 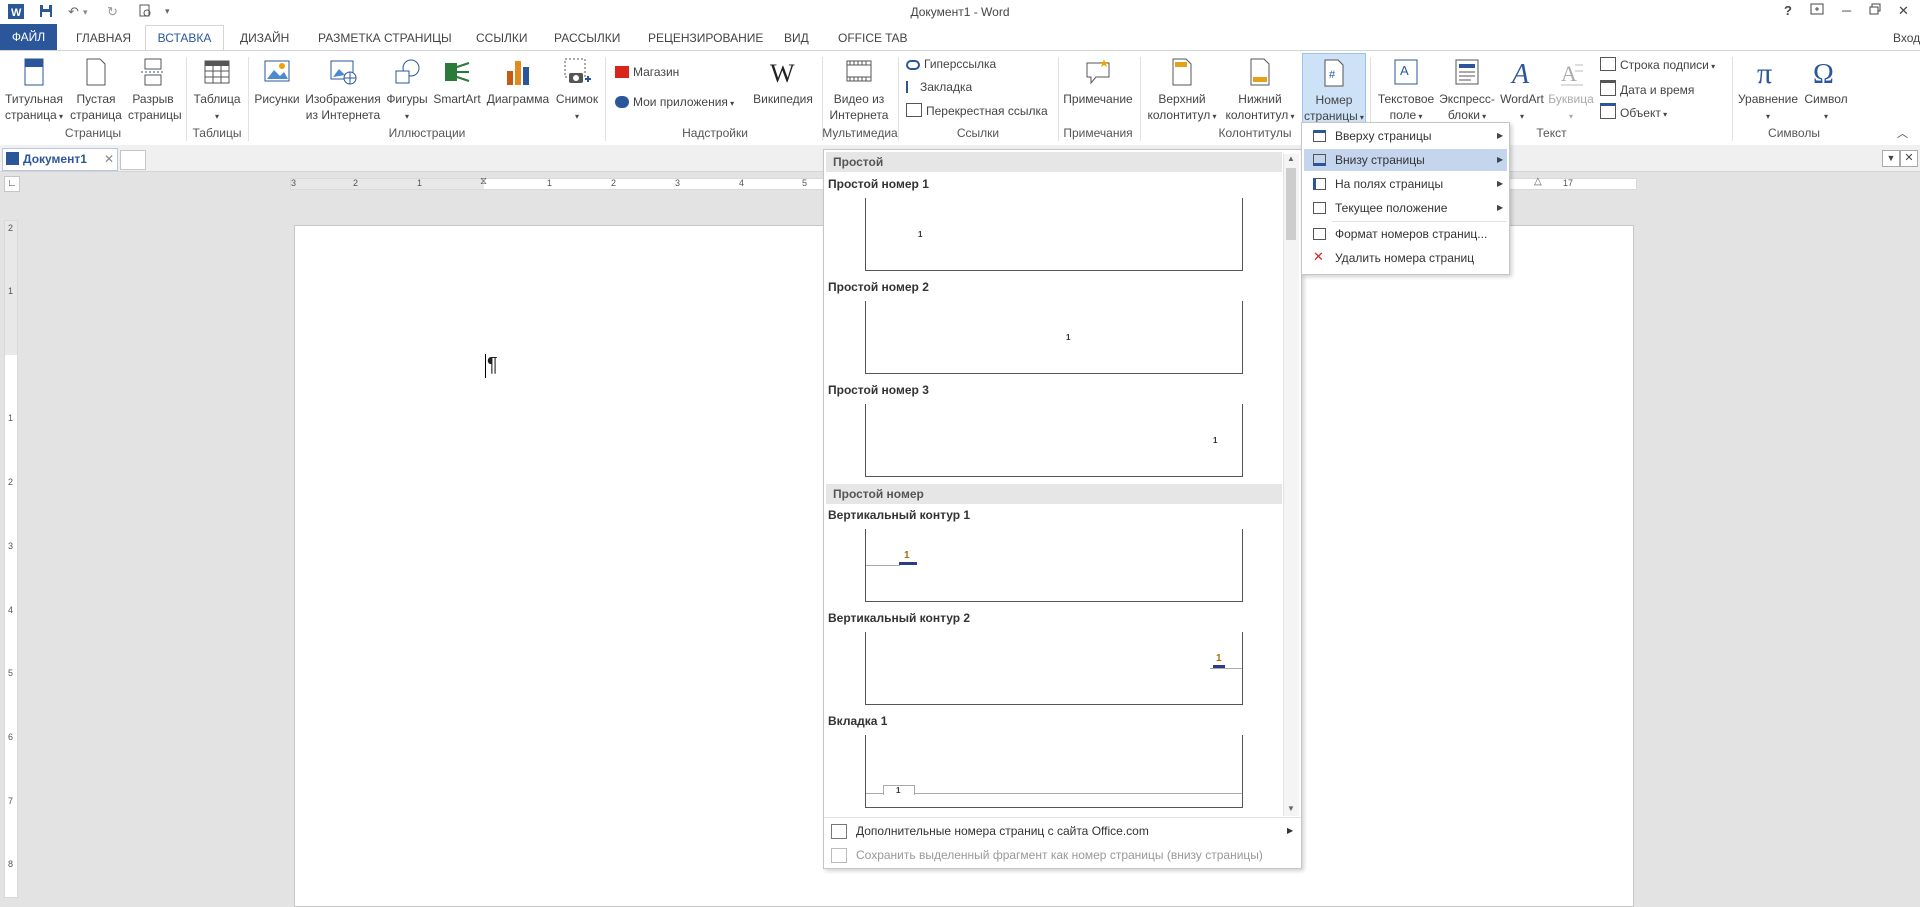 What do you see at coordinates (1571, 91) in the screenshot?
I see `dropcap-button: A Буквица ▾` at bounding box center [1571, 91].